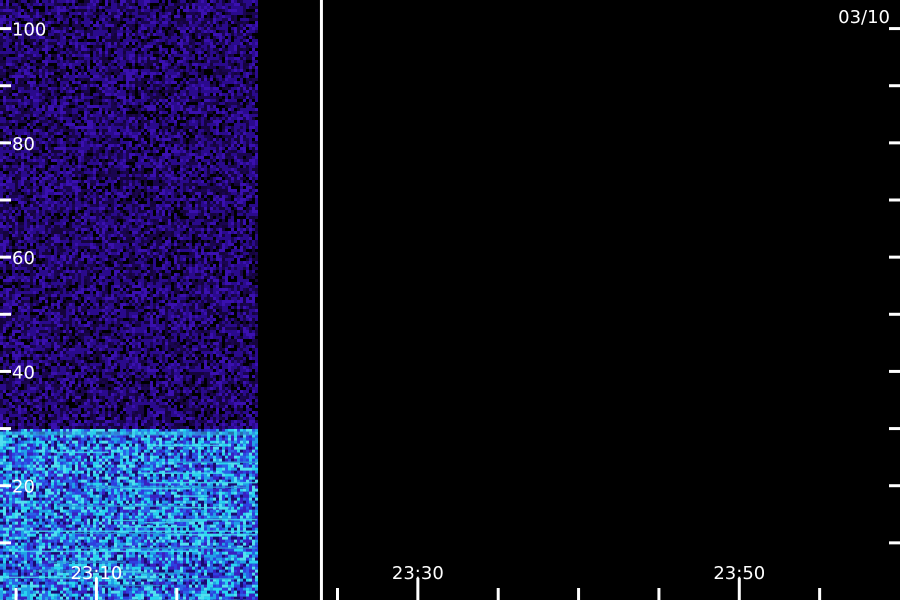 Image resolution: width=900 pixels, height=600 pixels. Describe the element at coordinates (23, 258) in the screenshot. I see `y-tick-label: 60` at that location.